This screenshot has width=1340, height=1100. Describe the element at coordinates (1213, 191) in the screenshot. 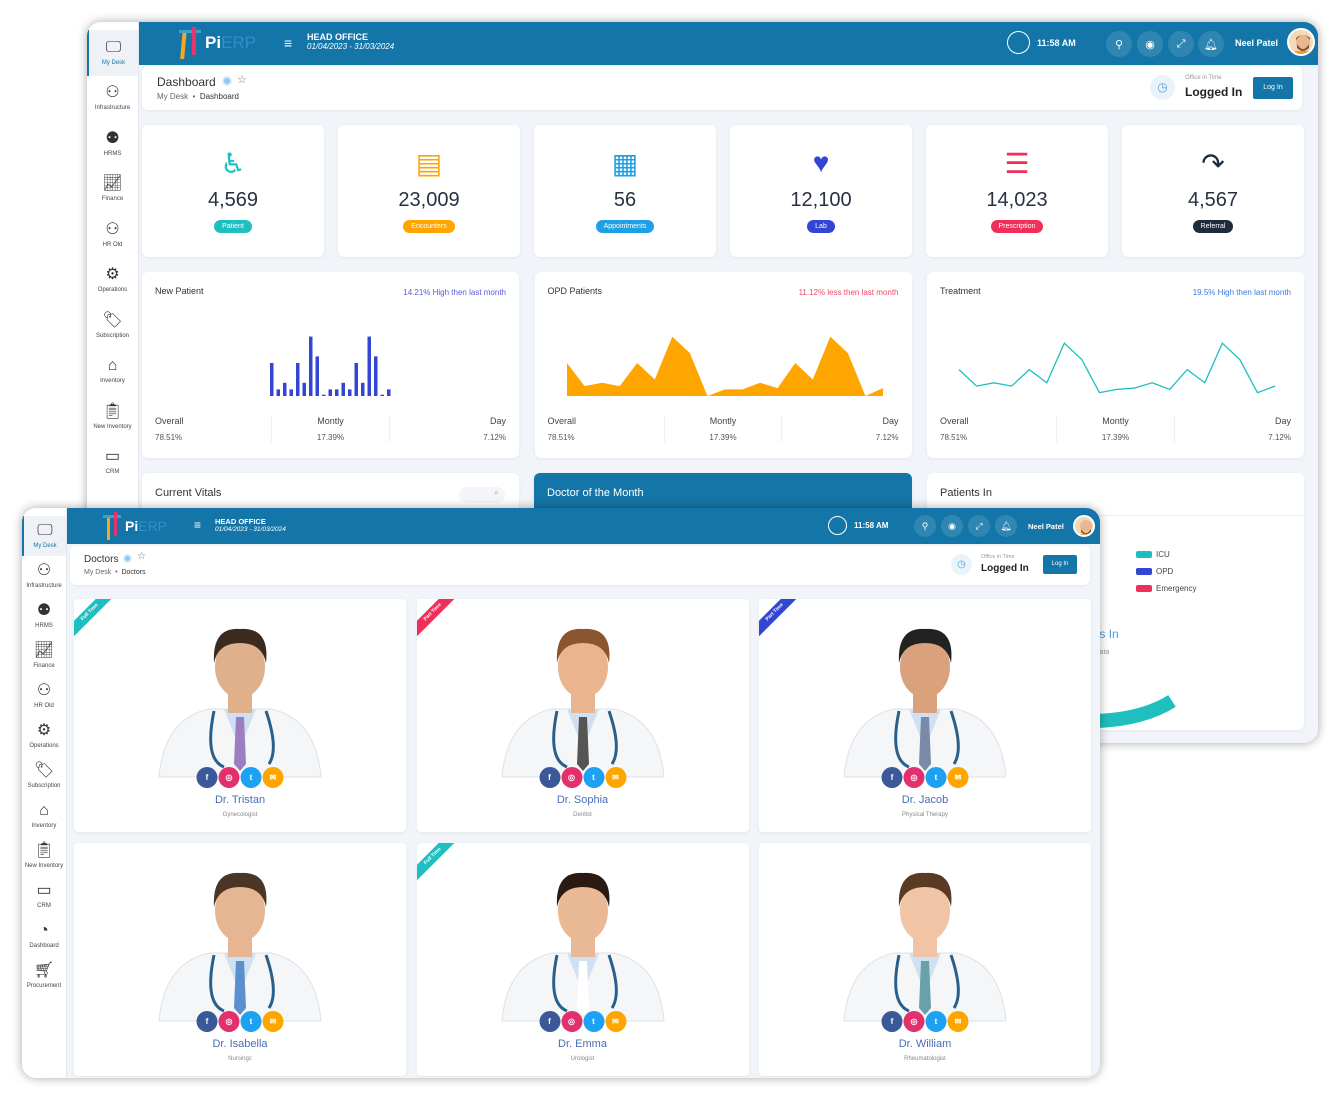

I see `stat-card-referral: ↷ 4,567 Referral` at that location.